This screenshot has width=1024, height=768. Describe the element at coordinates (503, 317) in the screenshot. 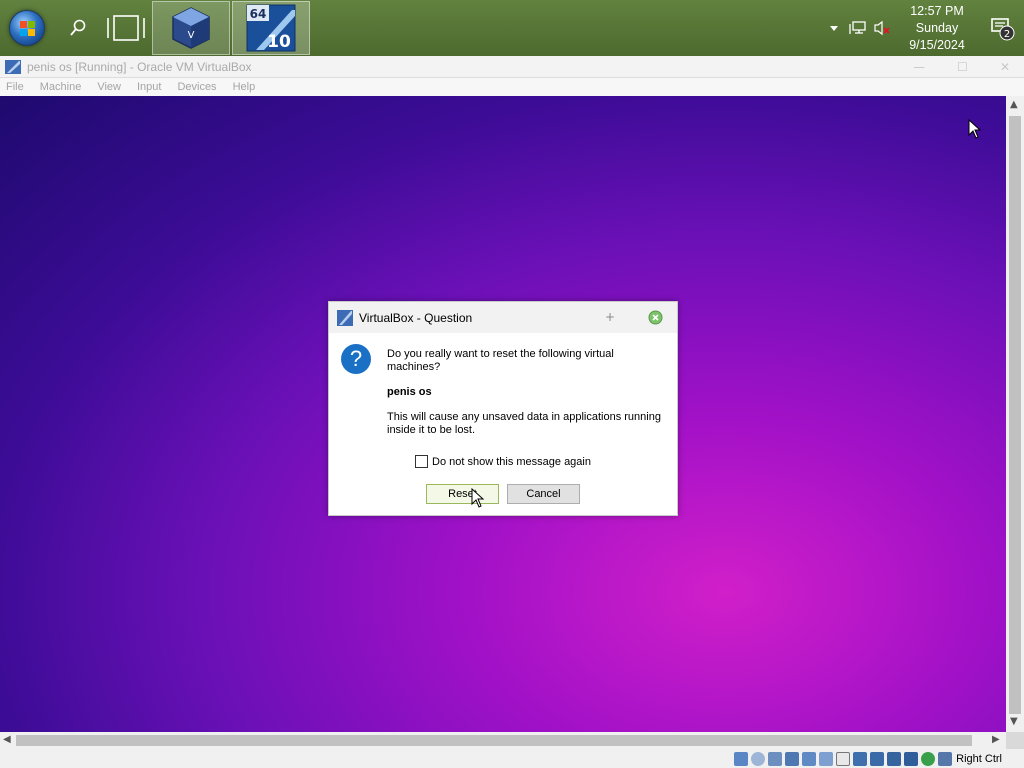

I see `dialog-titlebar: VirtualBox - Question +` at that location.